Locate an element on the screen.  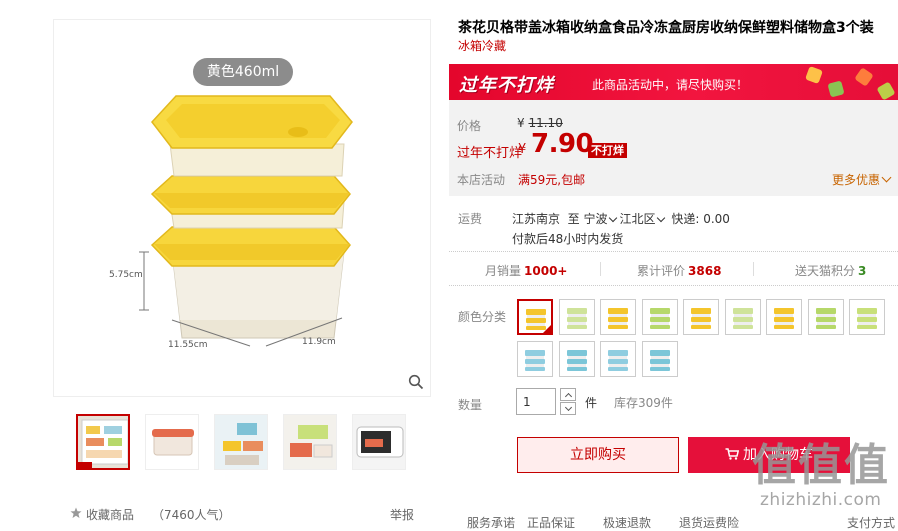
product-title: 茶花贝格带盖冰箱收纳盒食品冷冻盒厨房收纳保鲜塑料储物盒3个装 is located at coordinates (666, 28).